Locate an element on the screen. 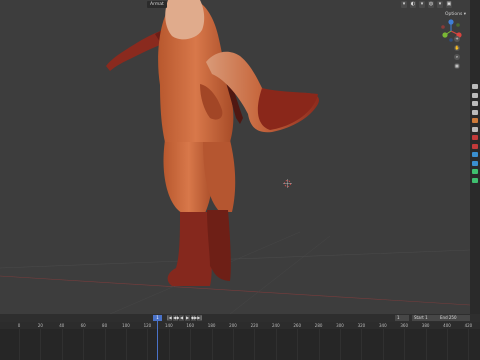  play-reverse-icon: ◀ is located at coordinates (181, 318).